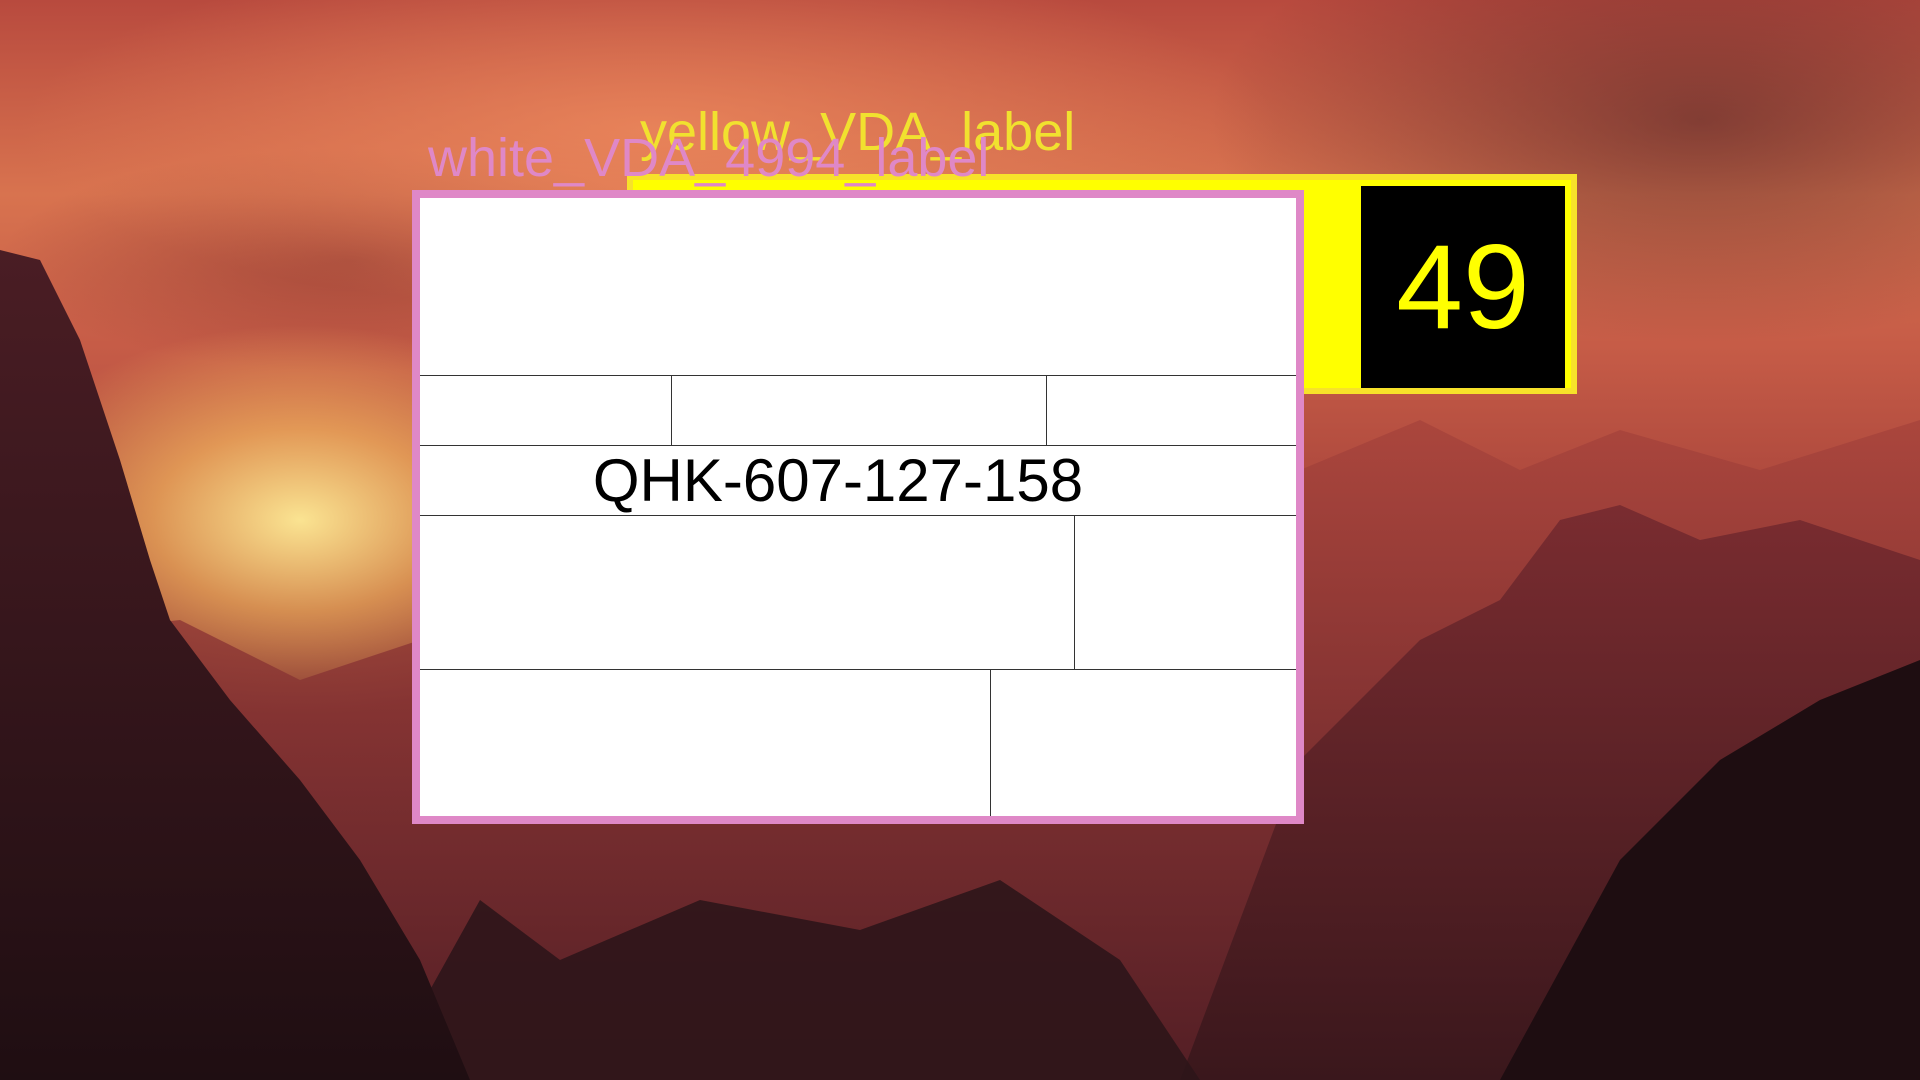 This screenshot has height=1080, width=1920. I want to click on white-window-label: white_VDA_4994_label, so click(709, 158).